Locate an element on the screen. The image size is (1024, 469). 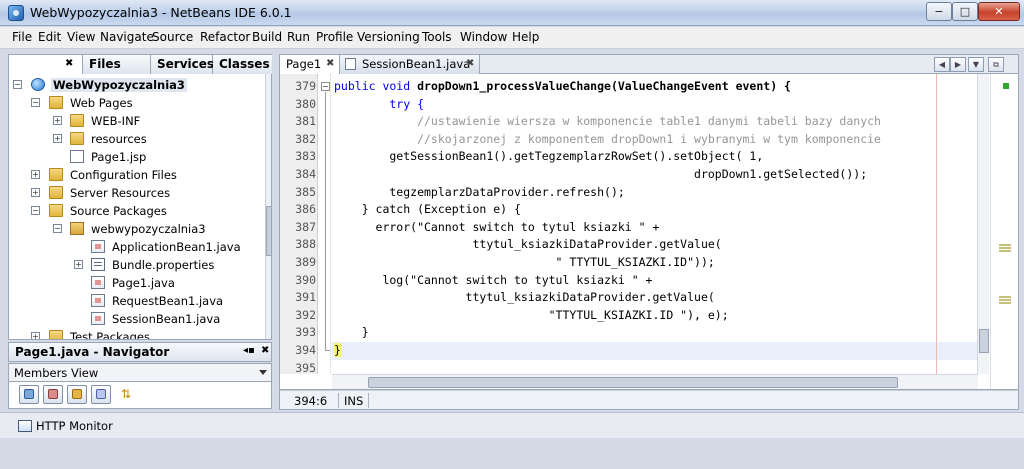
tree-item-web-pages: − Web Pages is located at coordinates (134, 103).